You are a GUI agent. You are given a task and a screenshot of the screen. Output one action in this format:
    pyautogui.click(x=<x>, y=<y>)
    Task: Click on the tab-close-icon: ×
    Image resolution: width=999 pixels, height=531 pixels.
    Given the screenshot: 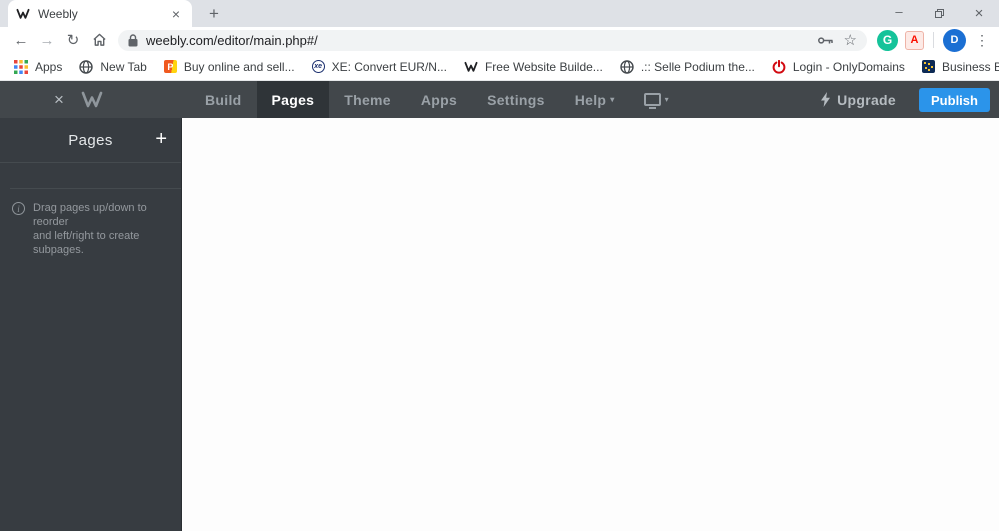 What is the action you would take?
    pyautogui.click(x=176, y=14)
    